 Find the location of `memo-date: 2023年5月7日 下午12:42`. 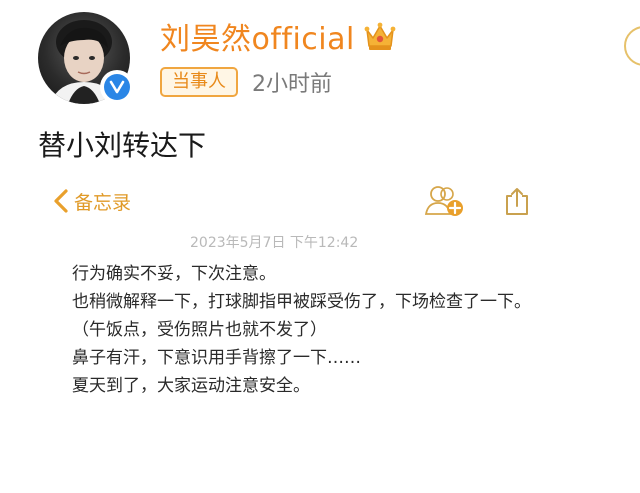

memo-date: 2023年5月7日 下午12:42 is located at coordinates (274, 243).